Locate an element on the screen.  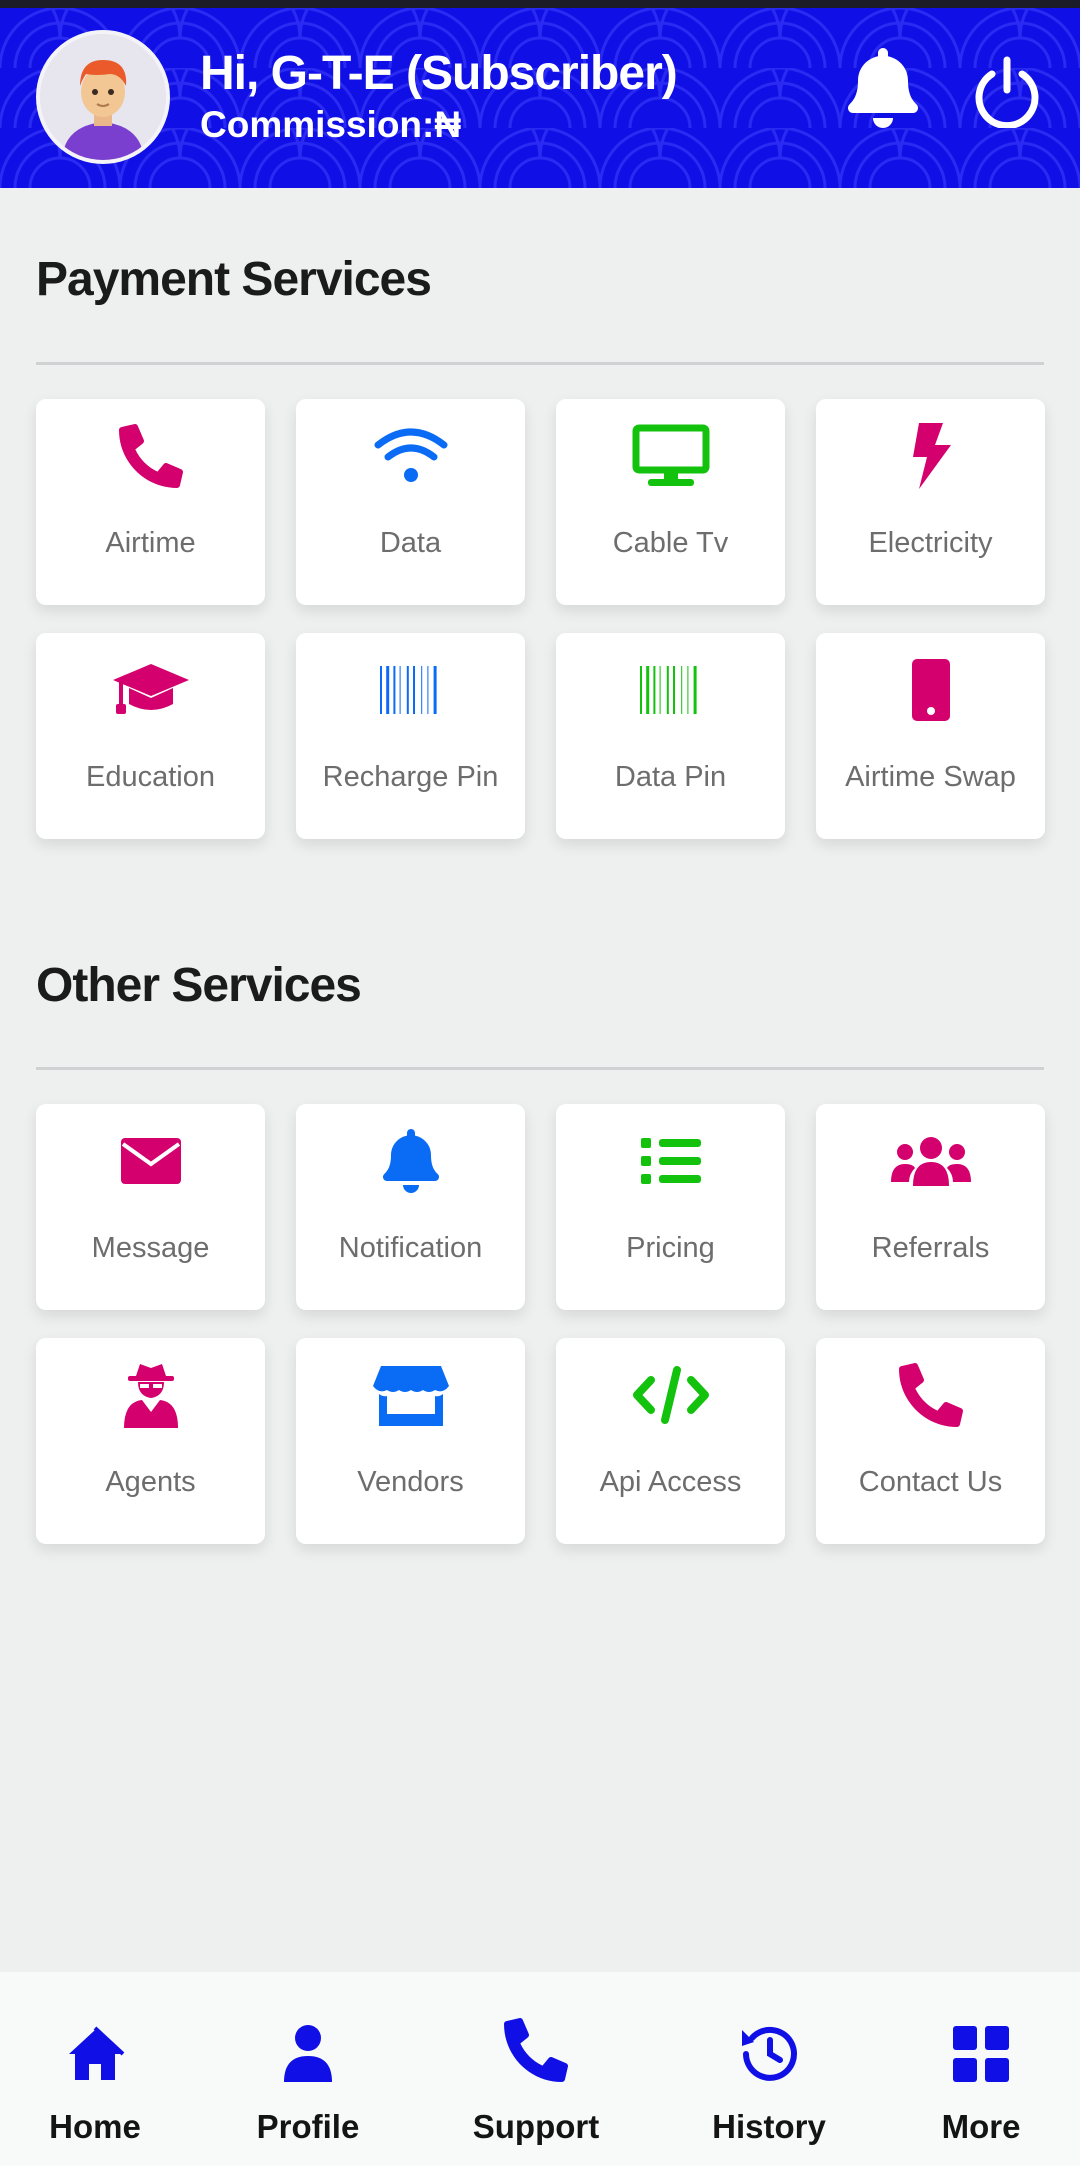
other-contact-us-card: Contact Us is located at coordinates (930, 1441).